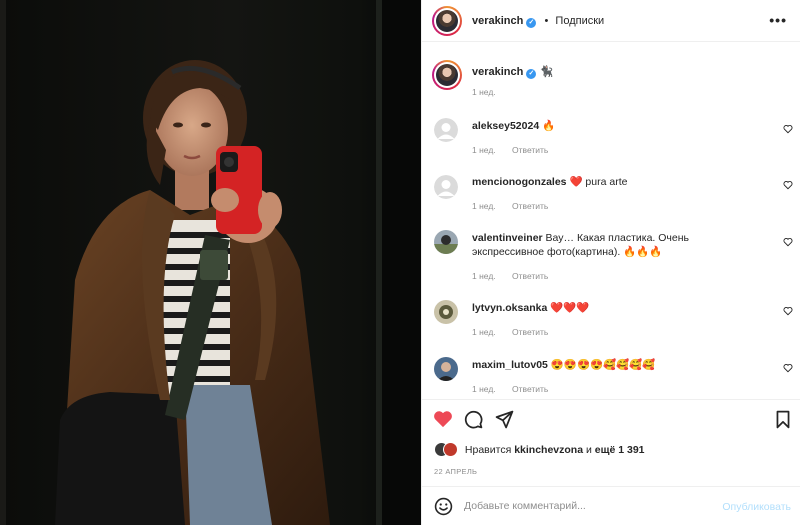  What do you see at coordinates (570, 308) in the screenshot?
I see `comment-body: ❤️❤️❤️` at bounding box center [570, 308].